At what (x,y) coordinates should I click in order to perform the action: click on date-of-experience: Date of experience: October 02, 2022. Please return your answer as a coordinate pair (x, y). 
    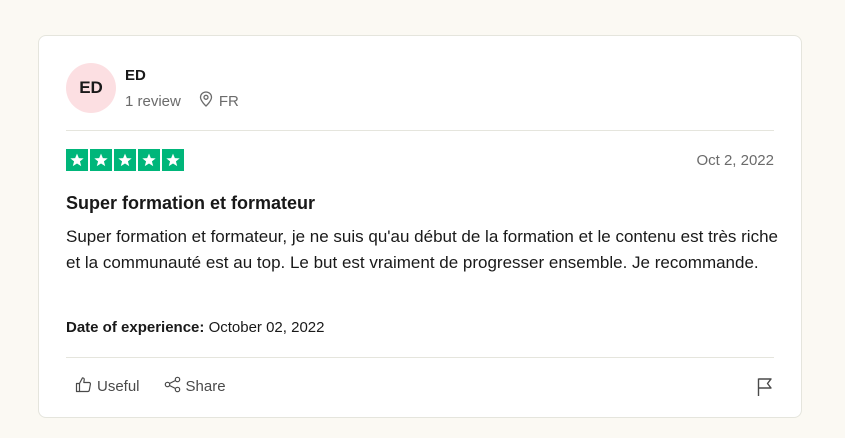
    Looking at the image, I should click on (195, 327).